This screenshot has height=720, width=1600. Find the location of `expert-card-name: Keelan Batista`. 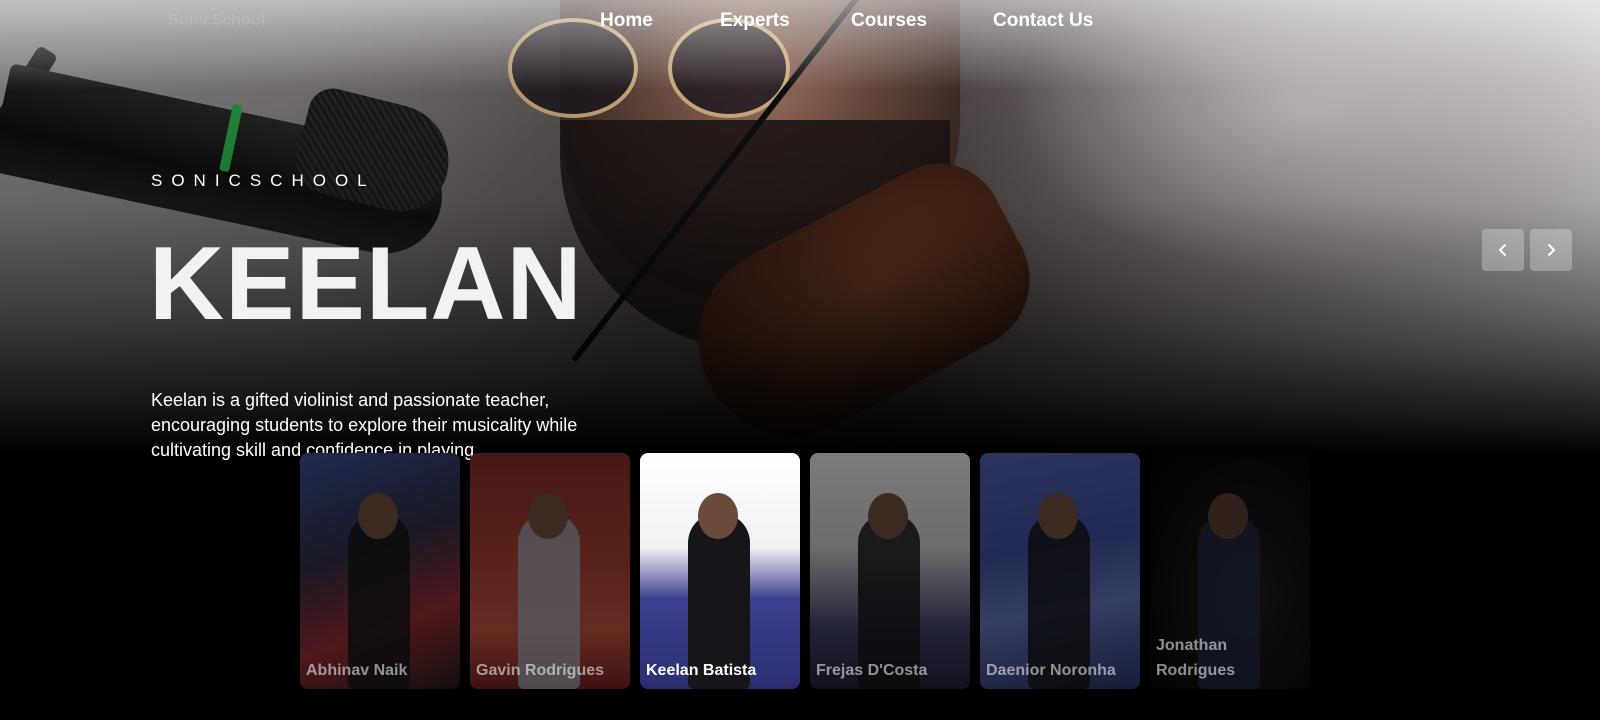

expert-card-name: Keelan Batista is located at coordinates (701, 670).